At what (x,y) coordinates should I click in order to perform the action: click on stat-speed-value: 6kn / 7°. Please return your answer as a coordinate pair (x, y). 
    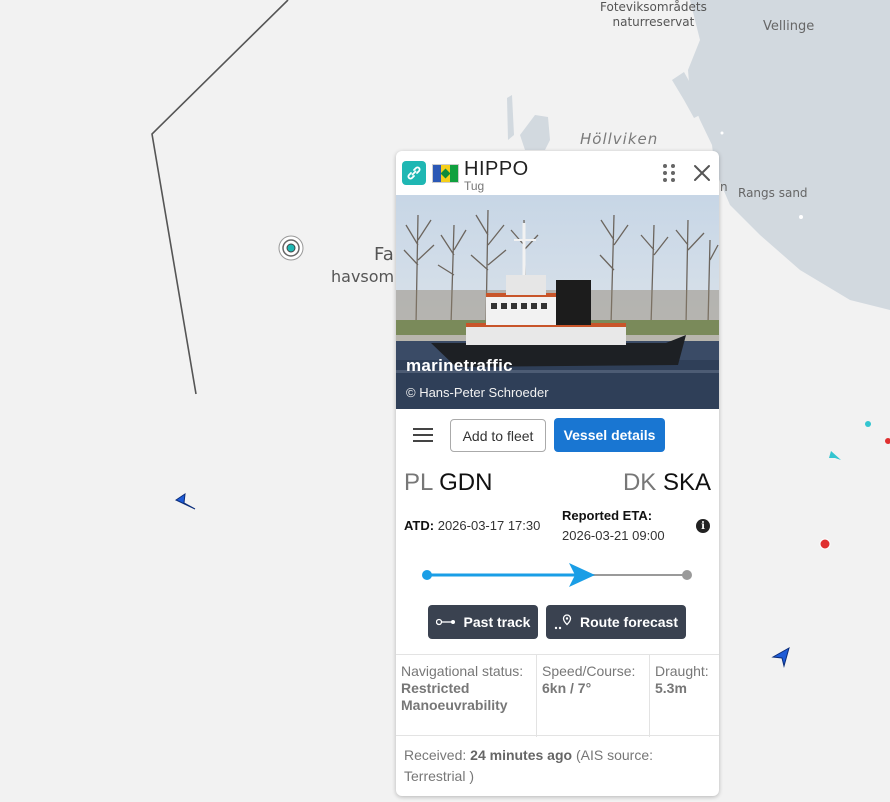
    Looking at the image, I should click on (567, 688).